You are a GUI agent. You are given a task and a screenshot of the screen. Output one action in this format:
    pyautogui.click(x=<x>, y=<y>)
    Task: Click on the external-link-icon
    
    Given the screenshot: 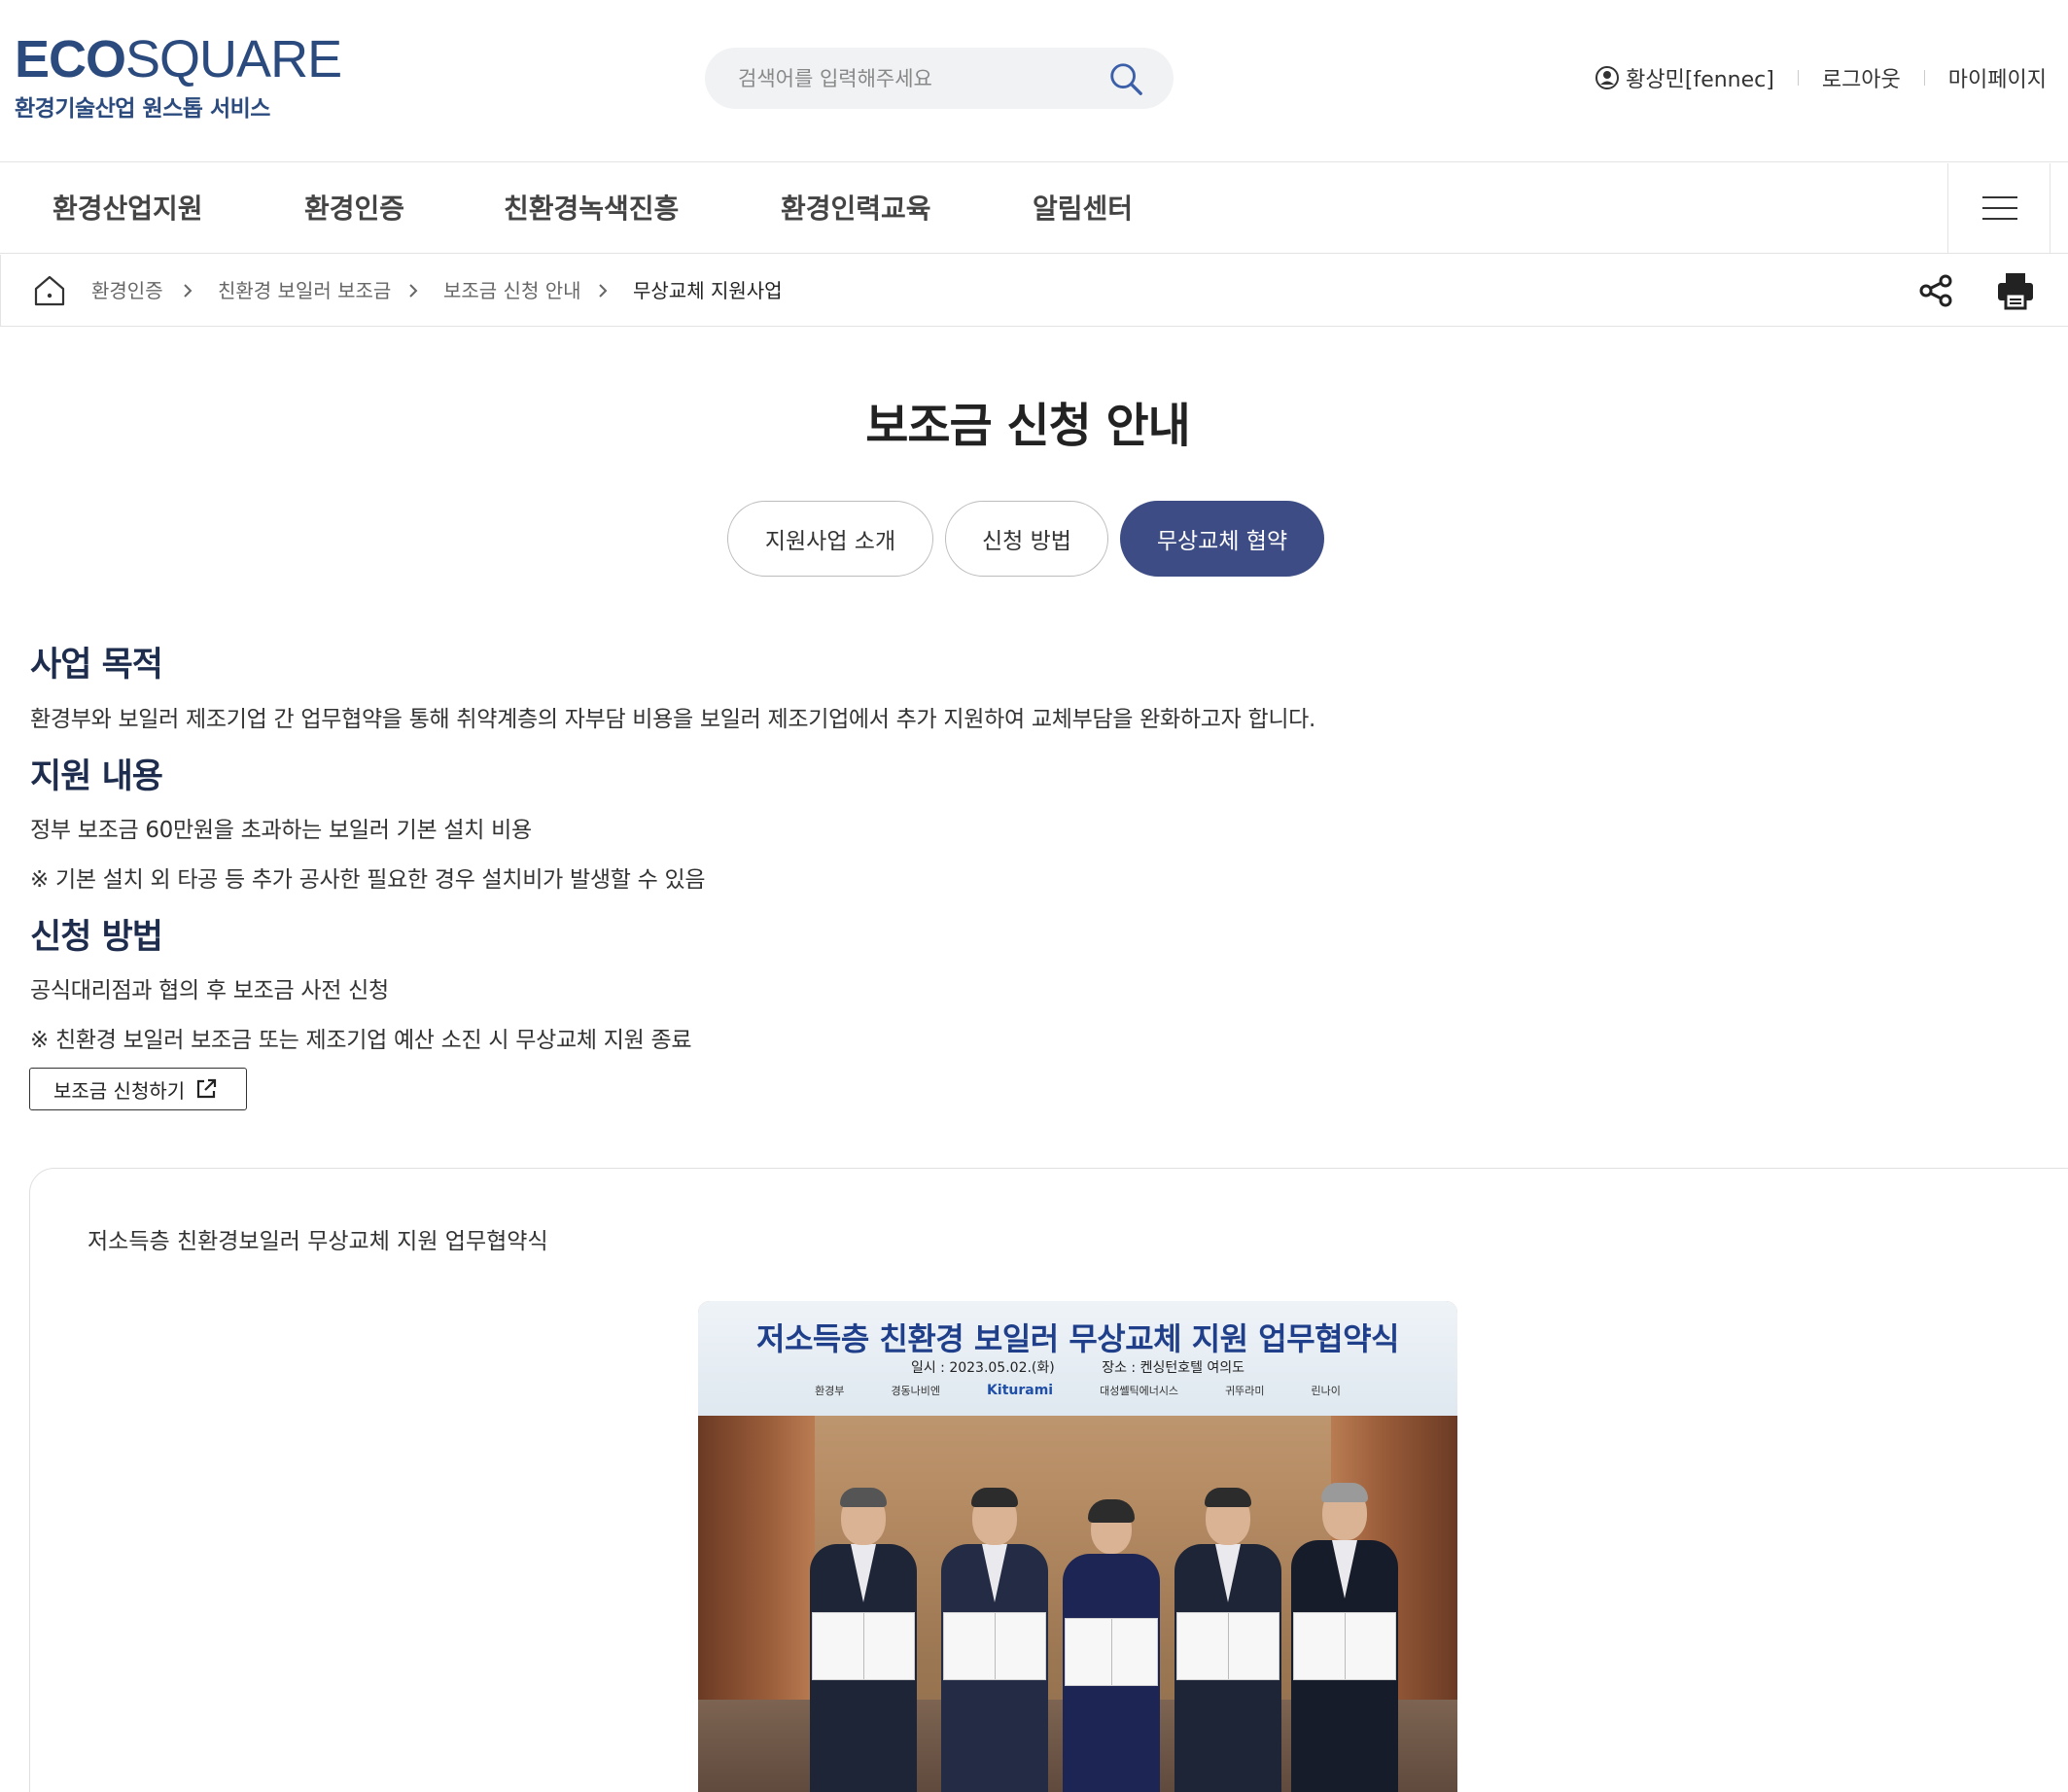 What is the action you would take?
    pyautogui.click(x=207, y=1088)
    